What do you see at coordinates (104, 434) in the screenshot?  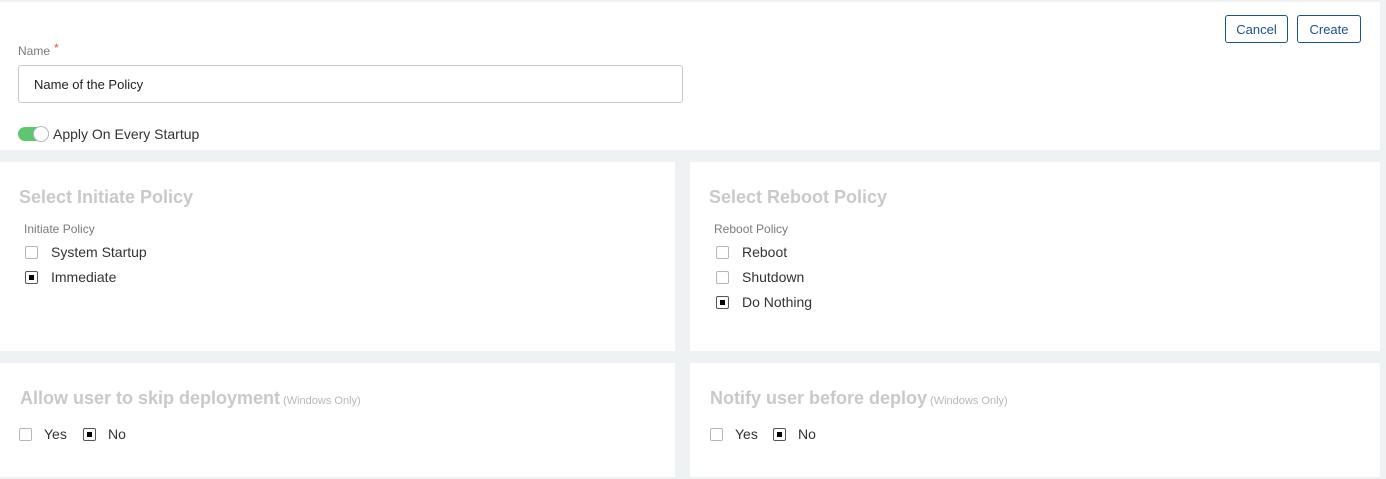 I see `option-skip-no: No` at bounding box center [104, 434].